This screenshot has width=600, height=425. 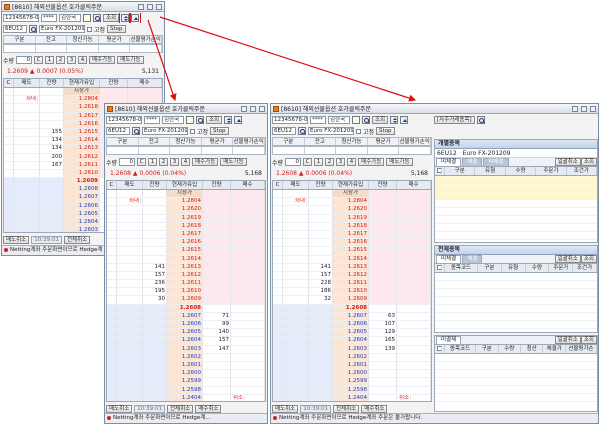 What do you see at coordinates (186, 284) in the screenshot?
I see `ask-price-row: 236 1.2611` at bounding box center [186, 284].